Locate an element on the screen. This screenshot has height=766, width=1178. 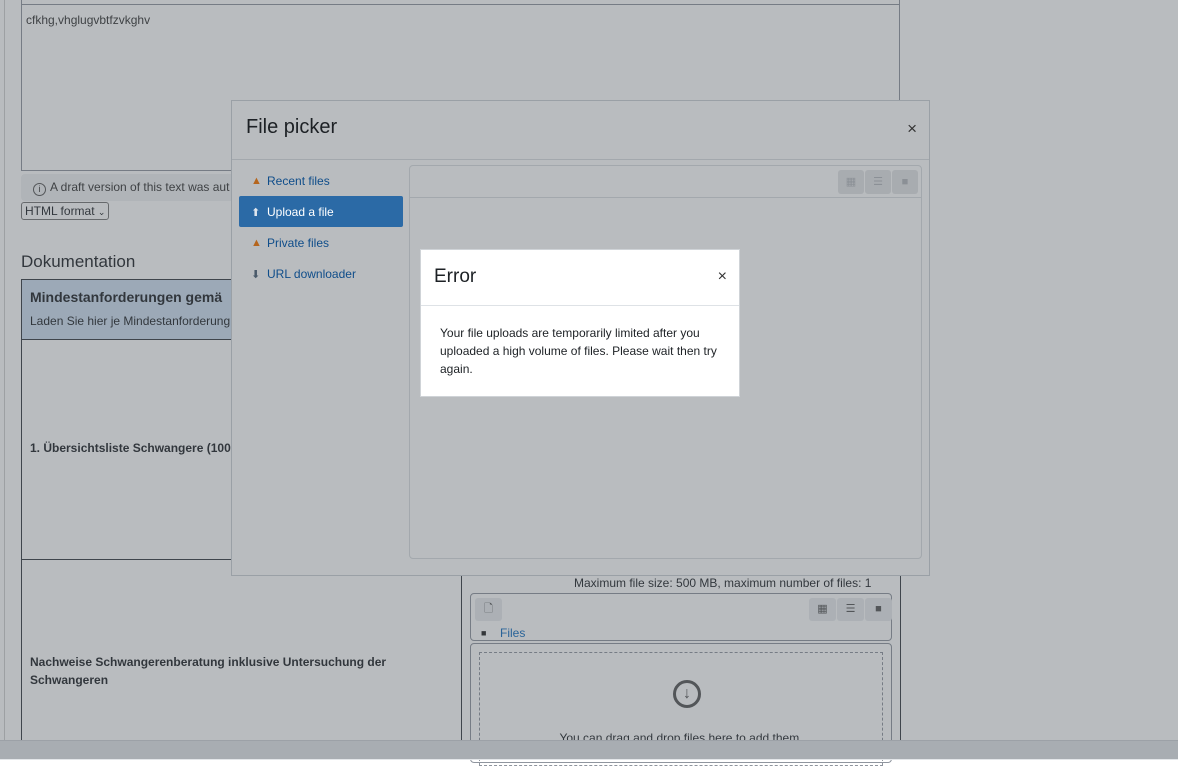
nav-item-recent-files: ▲ Recent files is located at coordinates (321, 180).